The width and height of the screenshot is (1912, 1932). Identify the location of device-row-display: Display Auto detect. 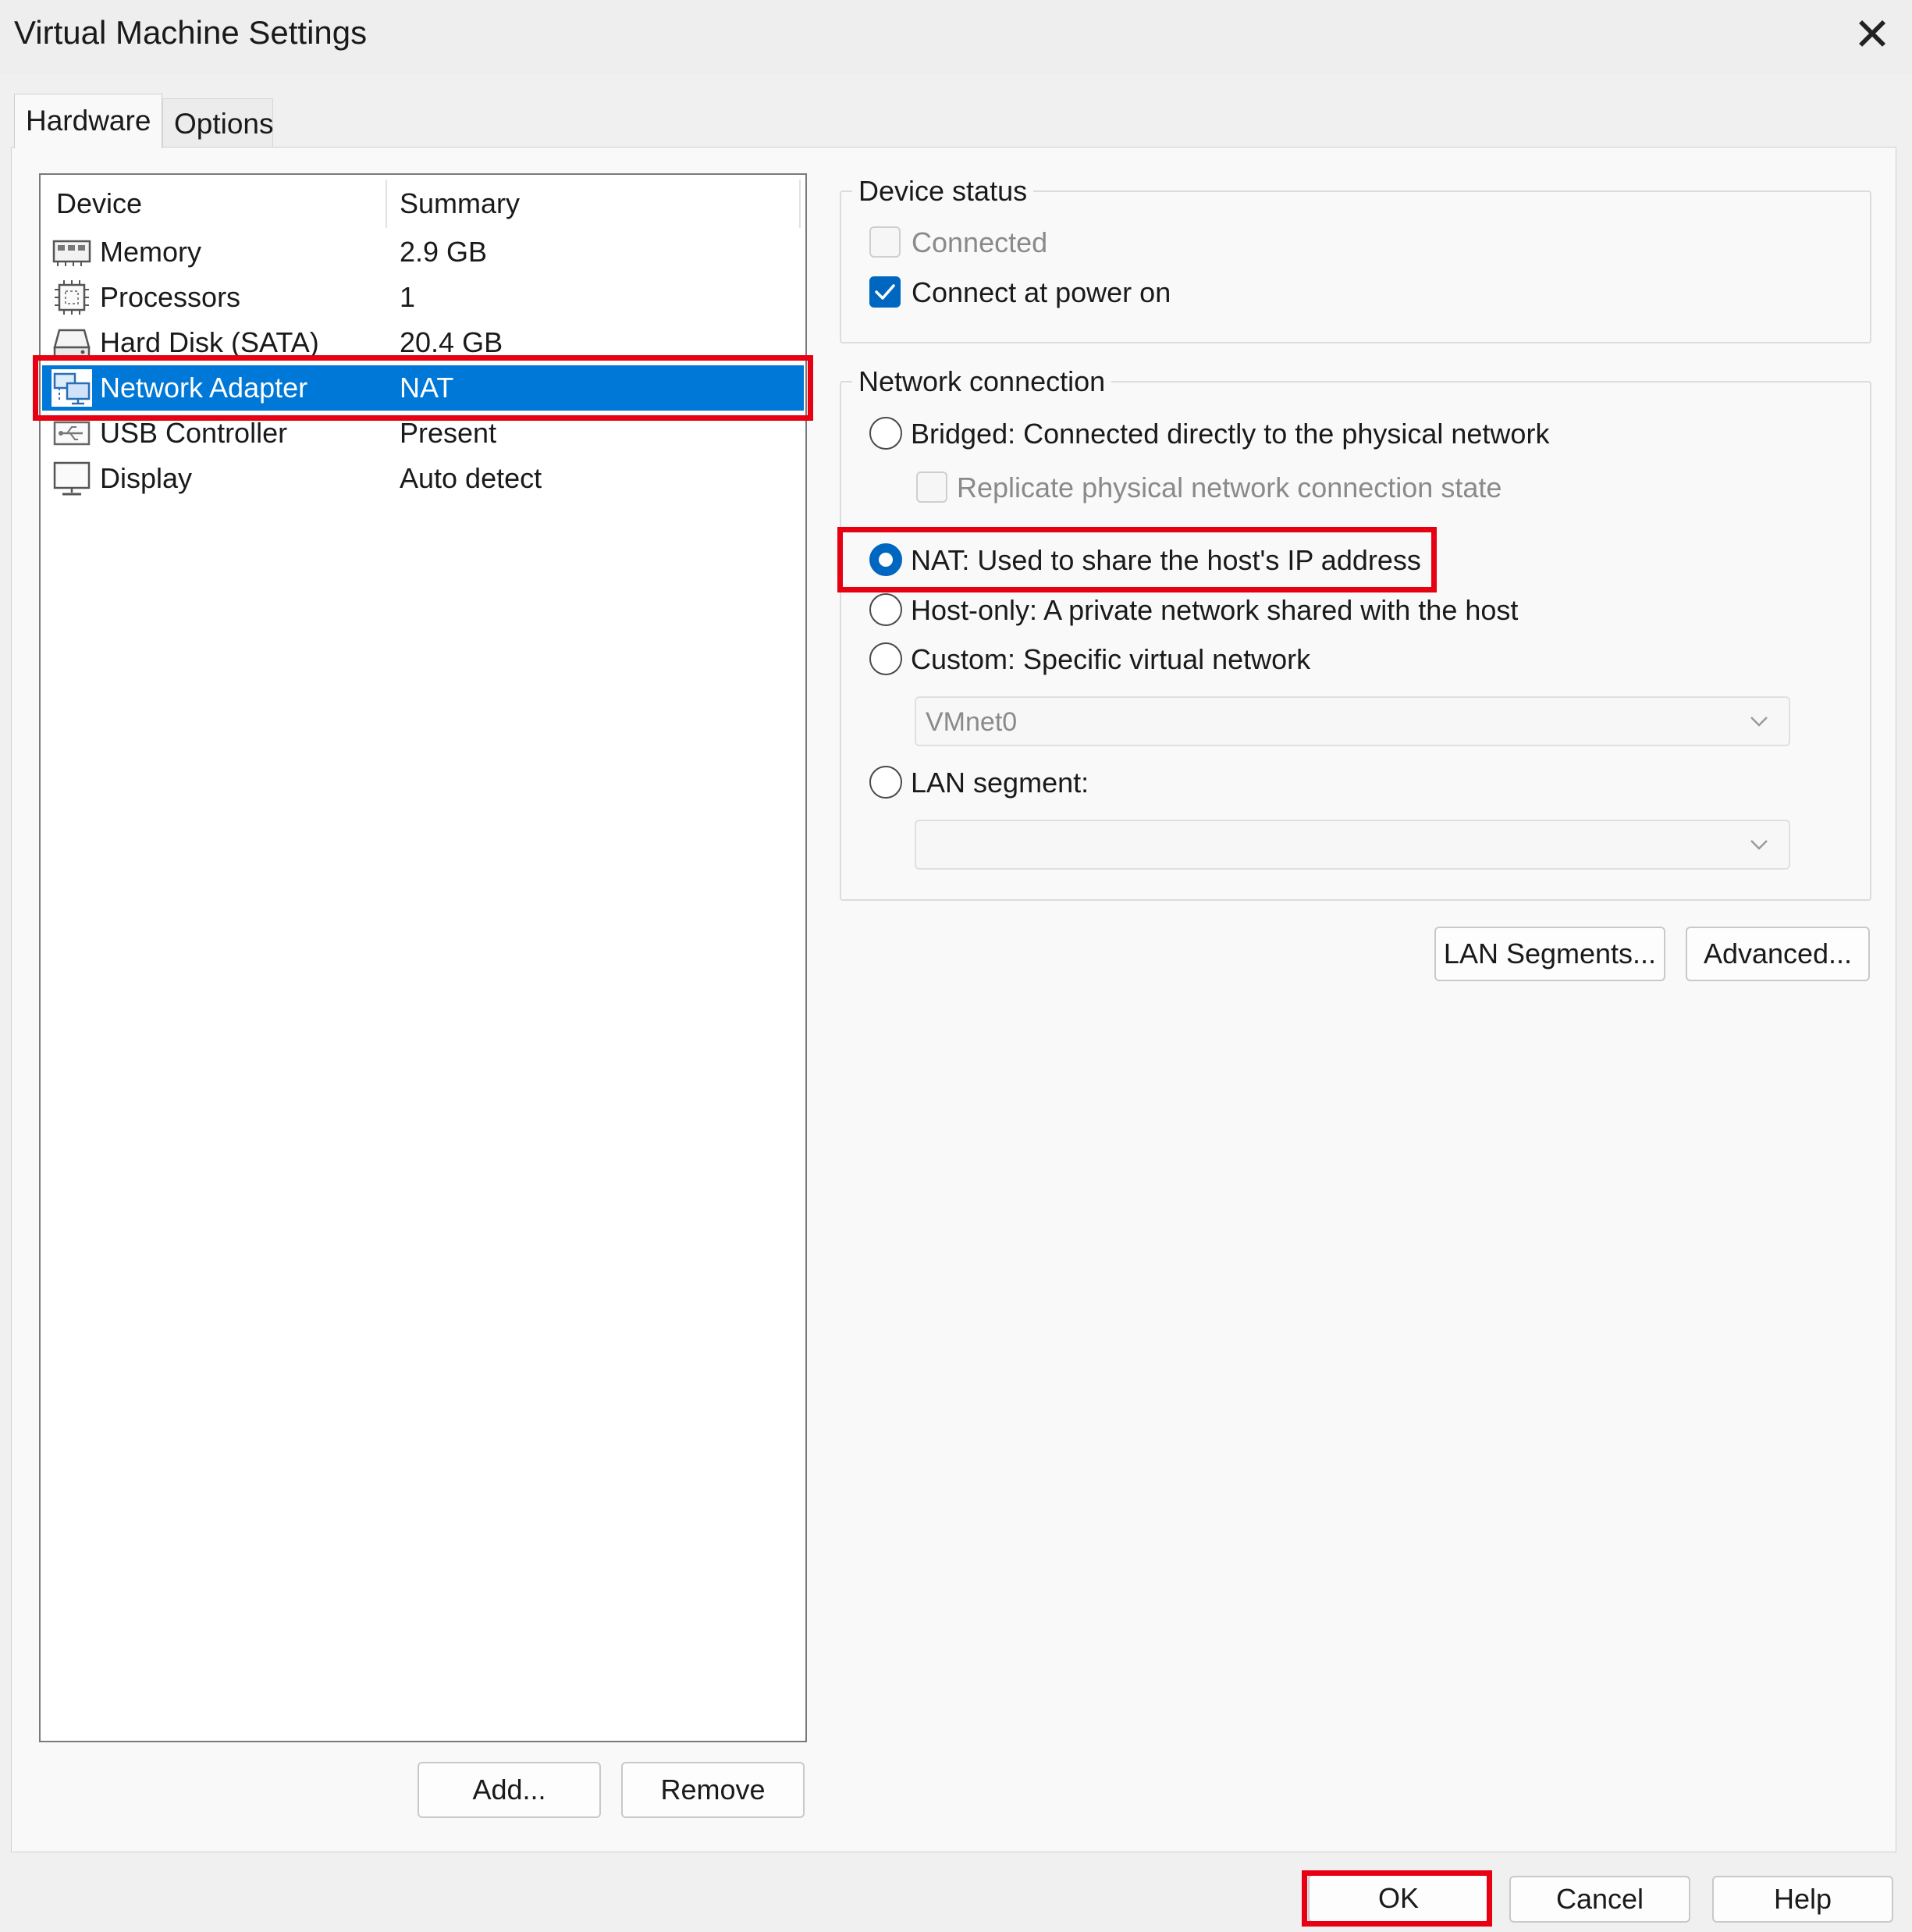
(423, 478).